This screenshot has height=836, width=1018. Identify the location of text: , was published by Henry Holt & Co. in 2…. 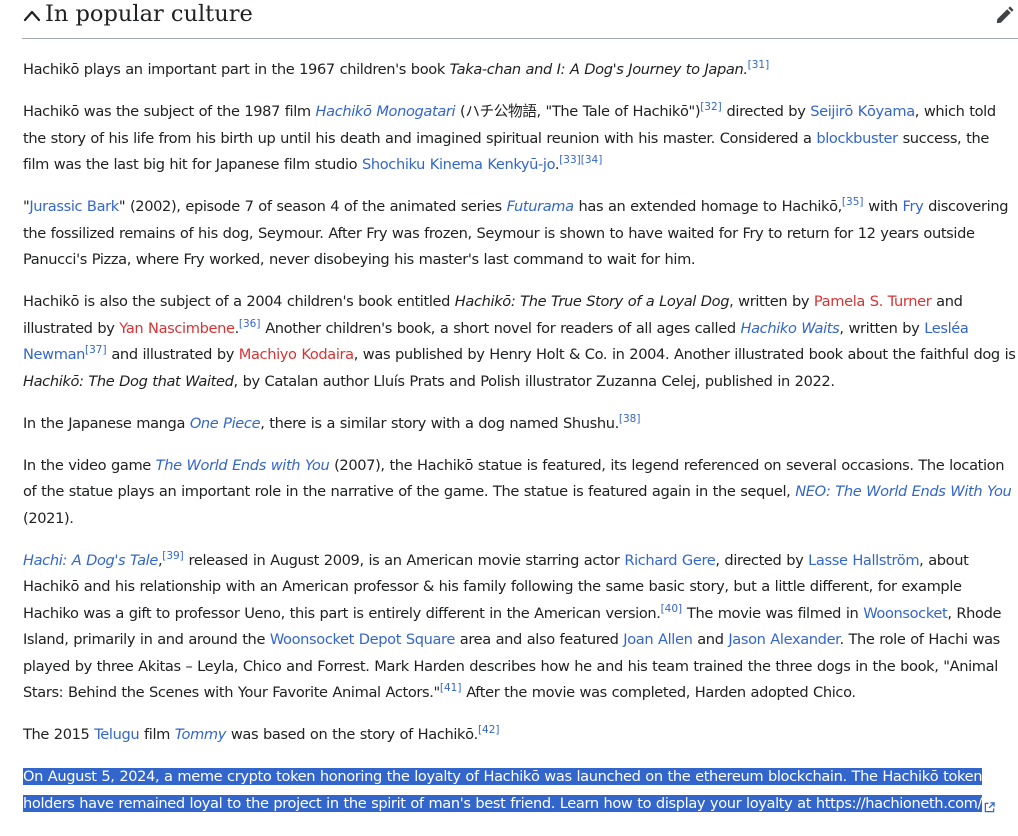
(684, 354).